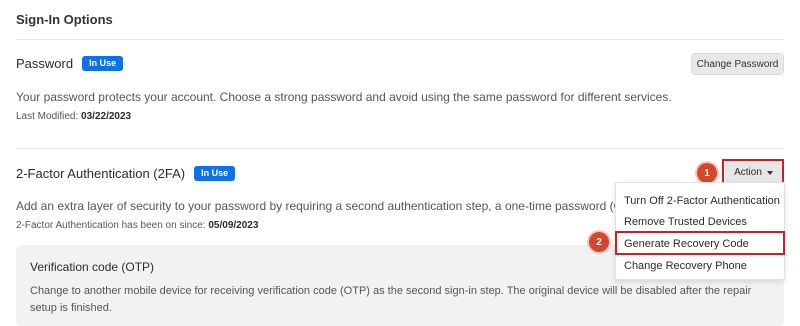 Image resolution: width=800 pixels, height=326 pixels. What do you see at coordinates (103, 63) in the screenshot?
I see `password-status-badge: In Use` at bounding box center [103, 63].